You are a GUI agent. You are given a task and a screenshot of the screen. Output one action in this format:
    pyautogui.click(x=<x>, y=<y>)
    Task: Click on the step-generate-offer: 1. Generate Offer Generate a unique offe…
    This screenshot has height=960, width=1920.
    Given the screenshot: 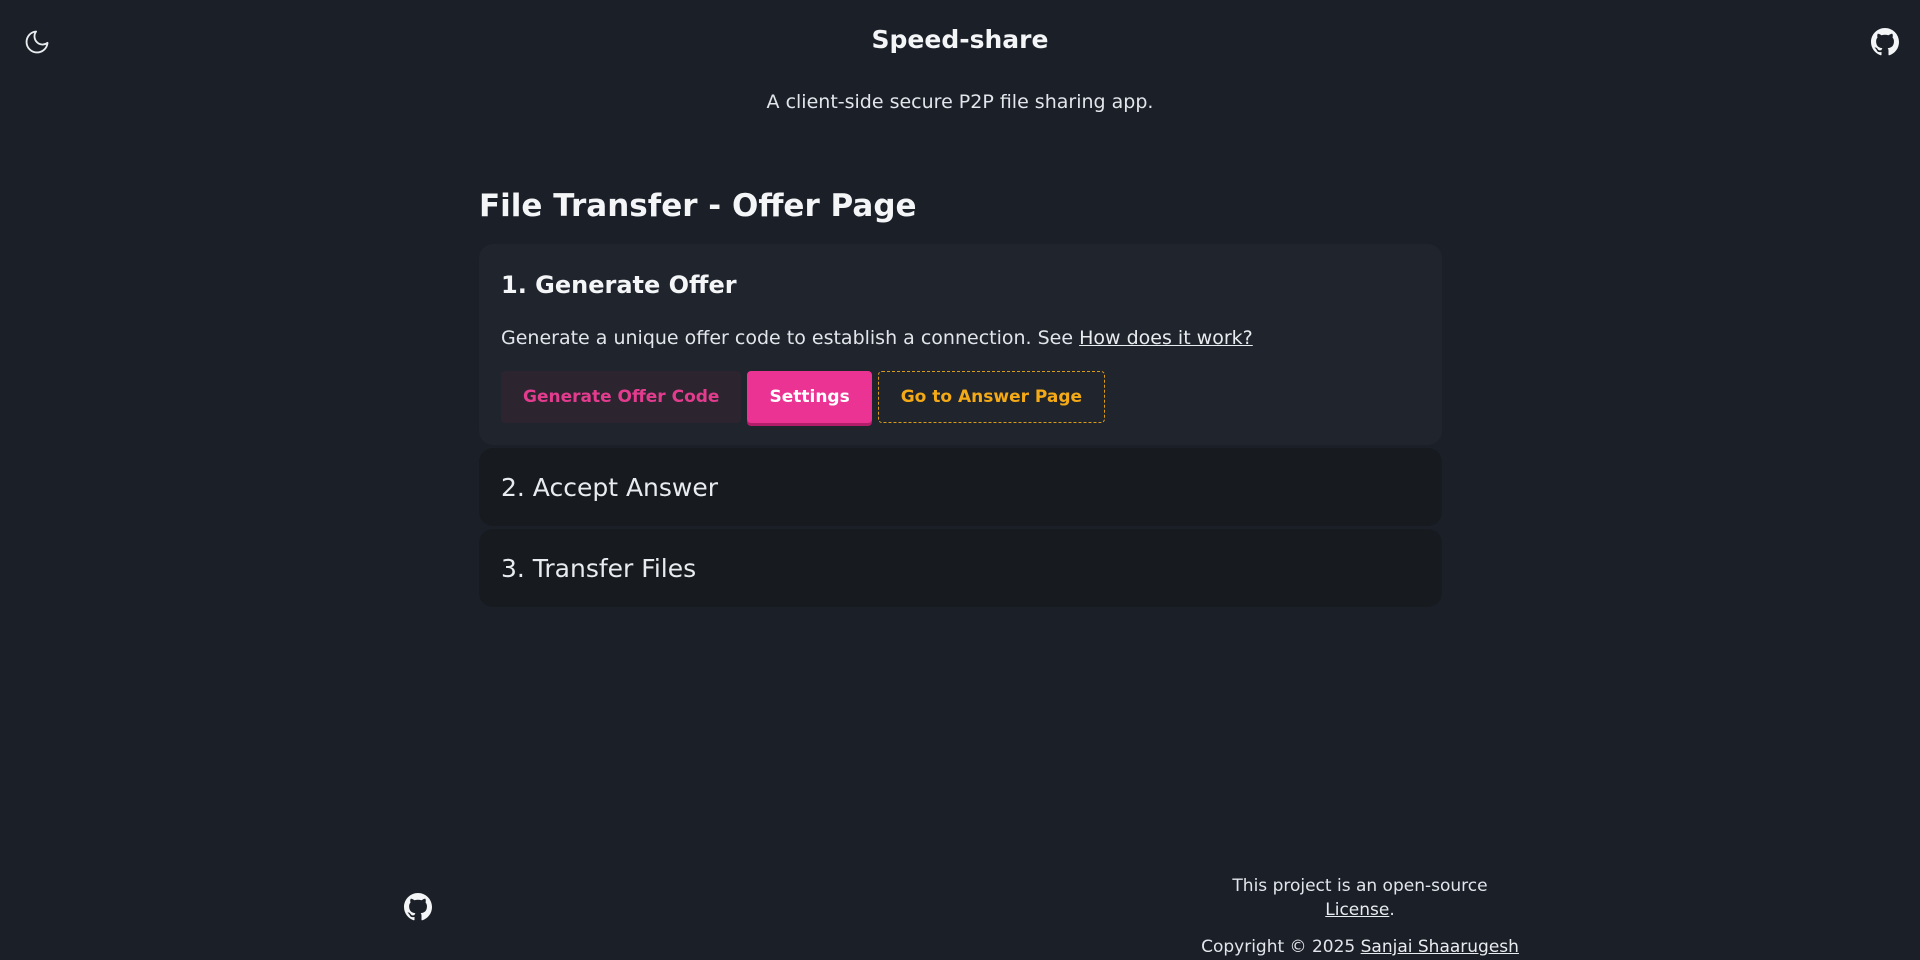 What is the action you would take?
    pyautogui.click(x=960, y=344)
    